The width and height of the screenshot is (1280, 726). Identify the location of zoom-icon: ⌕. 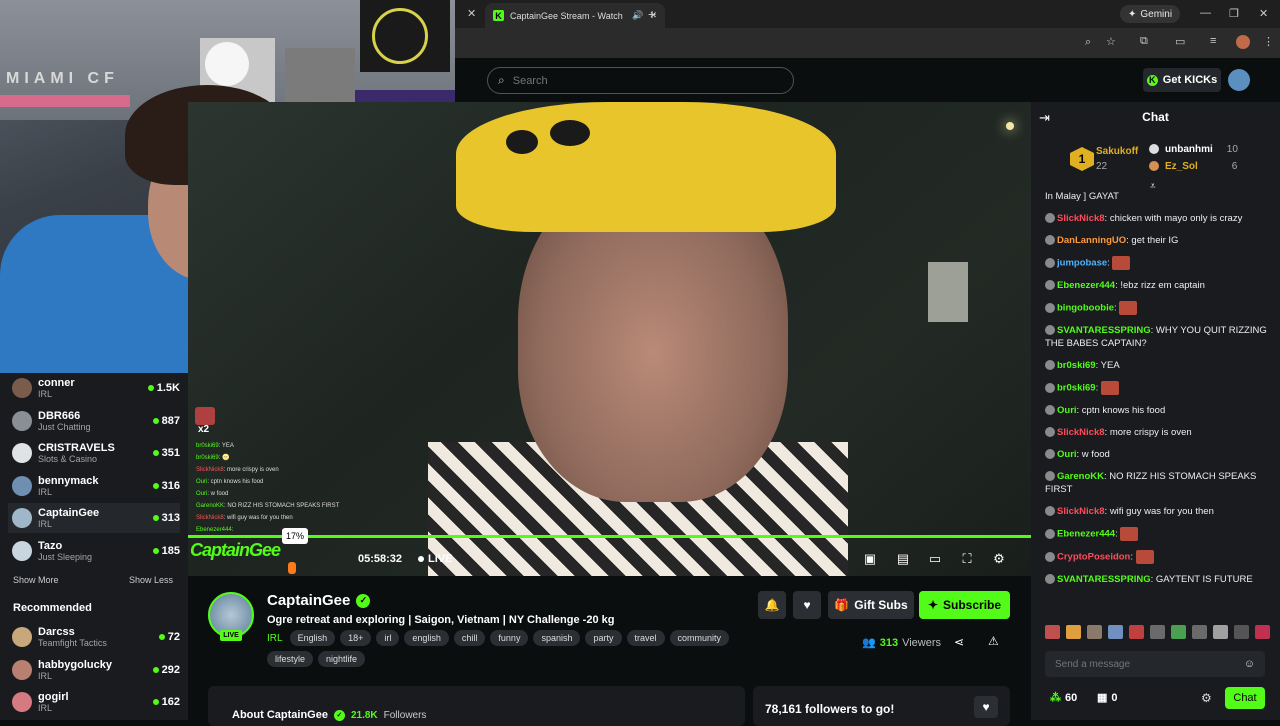
(1088, 42).